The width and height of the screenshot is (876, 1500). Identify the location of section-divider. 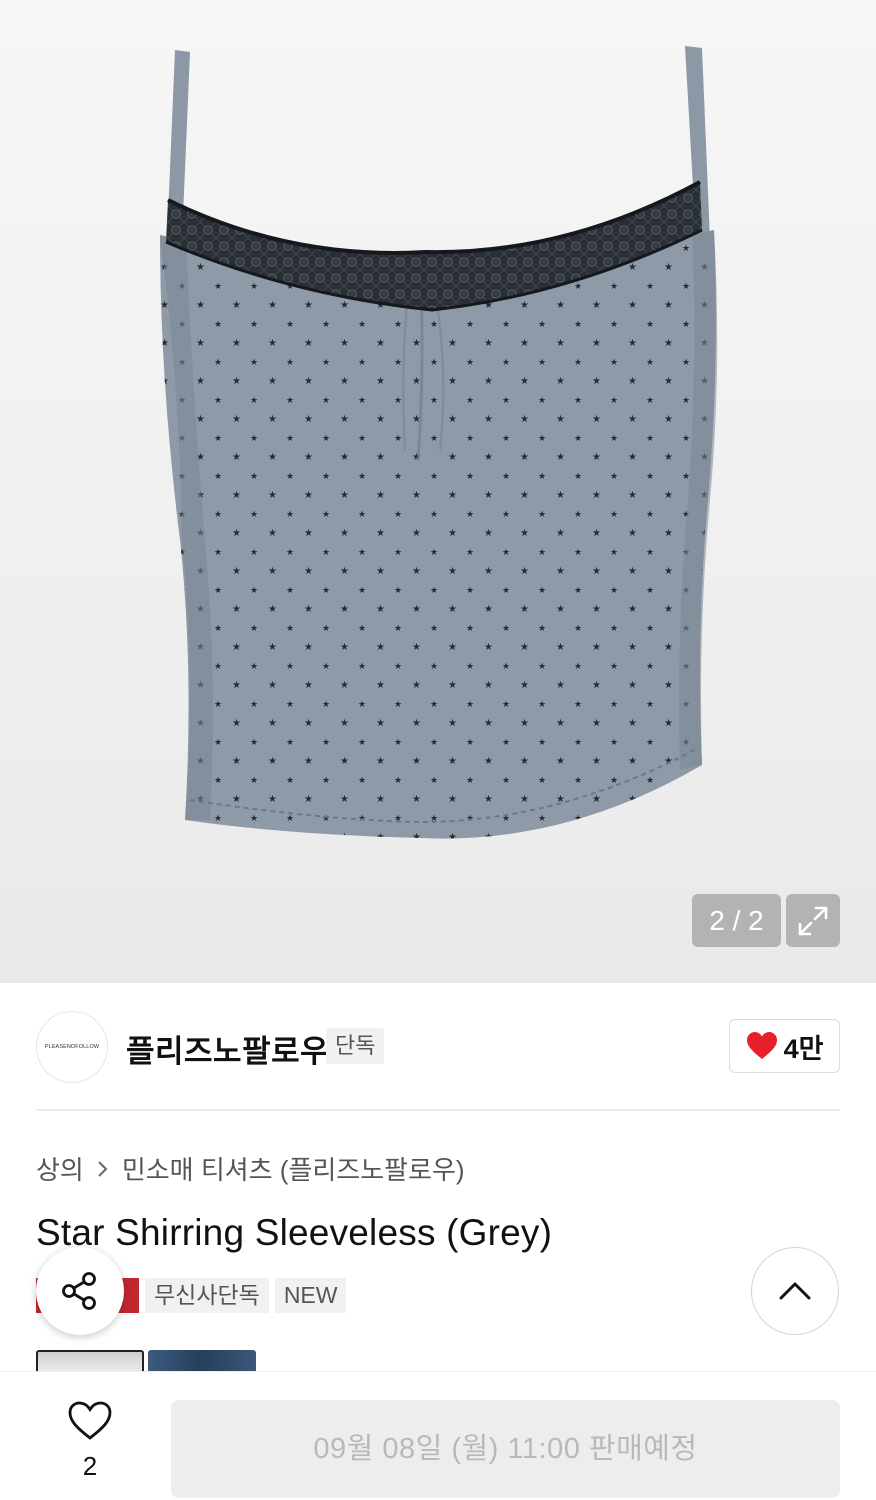
(438, 1110).